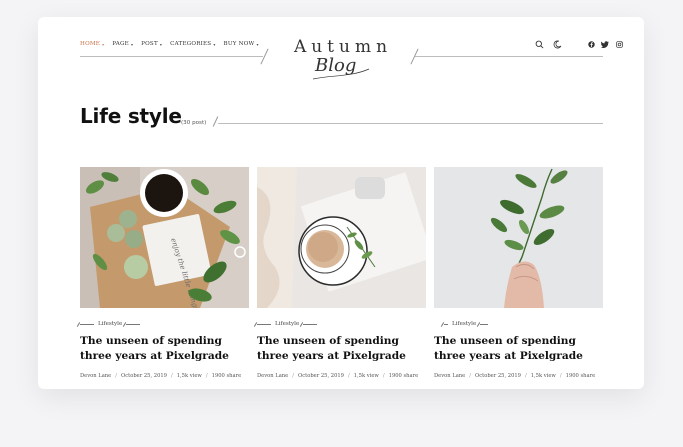 This screenshot has width=683, height=447. I want to click on nav-item-categories: CATEGORIES ▾, so click(192, 44).